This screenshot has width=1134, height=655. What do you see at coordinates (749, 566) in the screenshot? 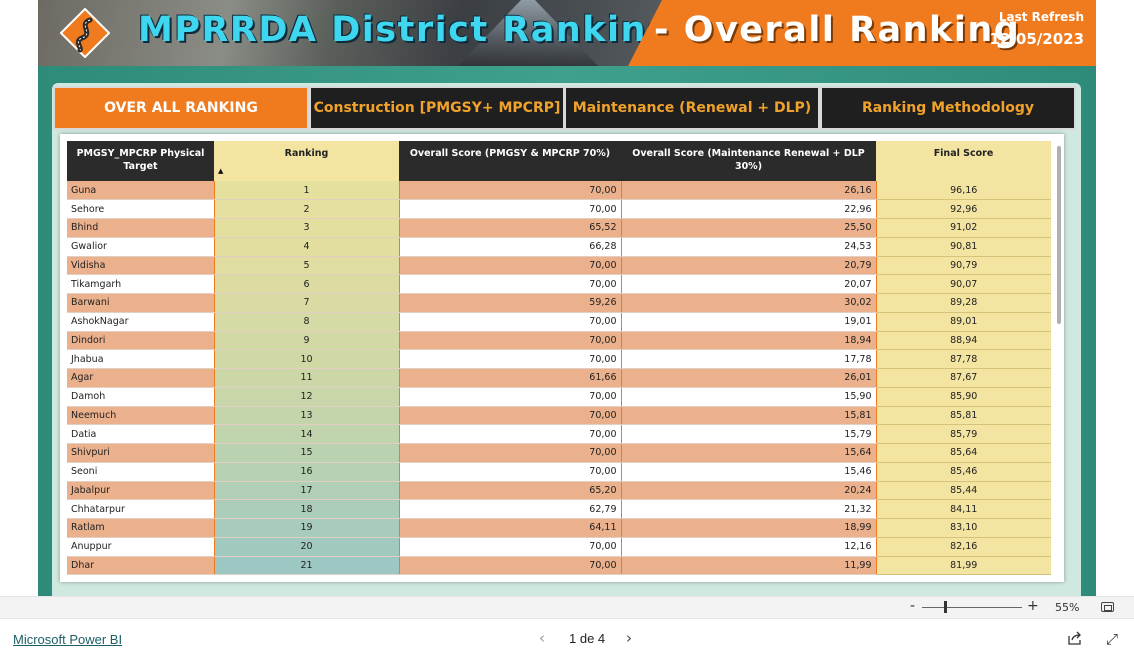
I see `cell-maintenance-score: 11,99` at bounding box center [749, 566].